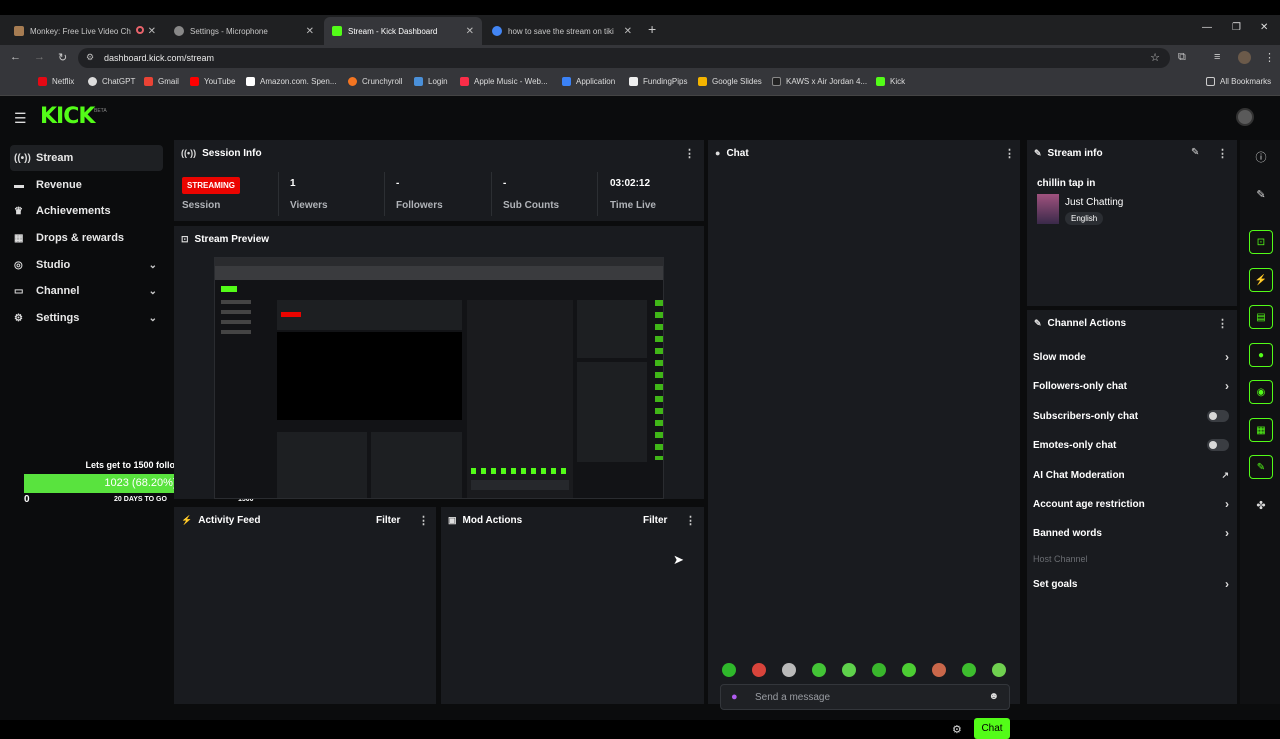 This screenshot has width=1280, height=739. I want to click on chat-send-button: Chat, so click(992, 728).